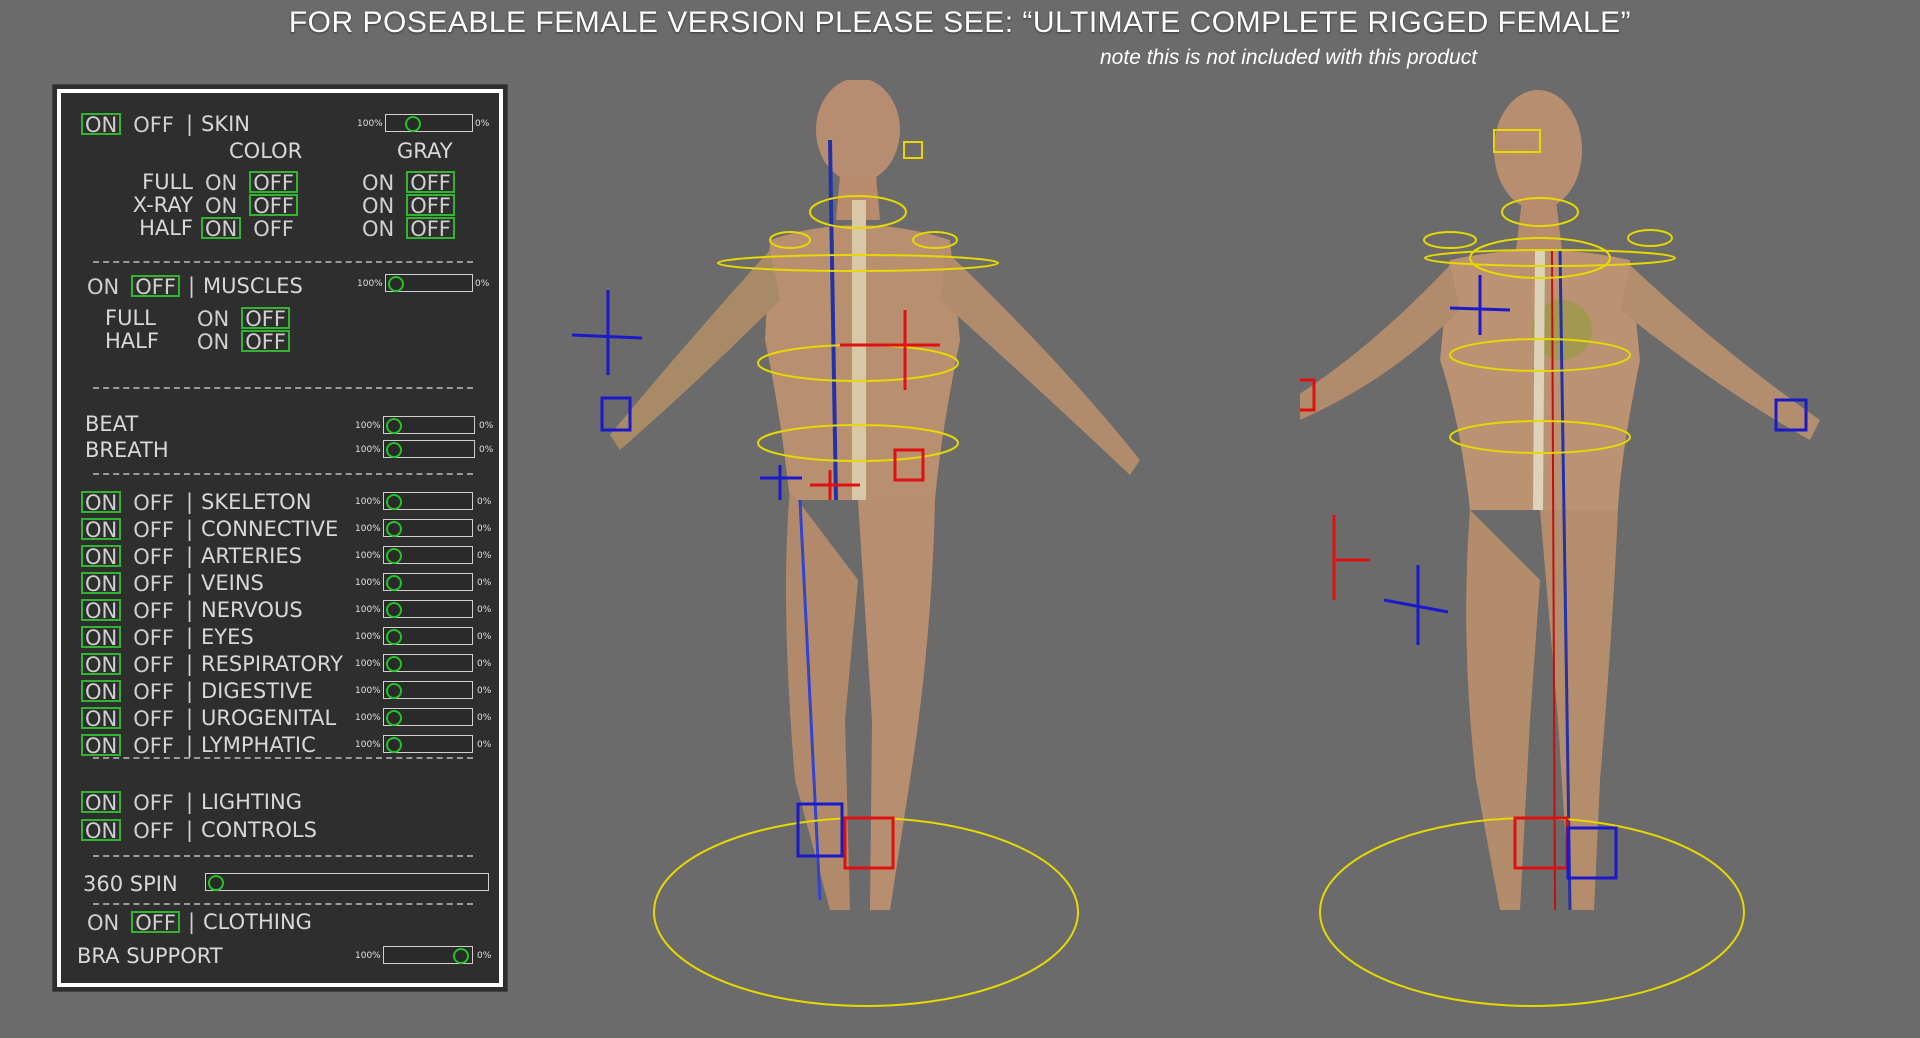  Describe the element at coordinates (201, 922) in the screenshot. I see `clothing-row: ON OFF | CLOTHING` at that location.